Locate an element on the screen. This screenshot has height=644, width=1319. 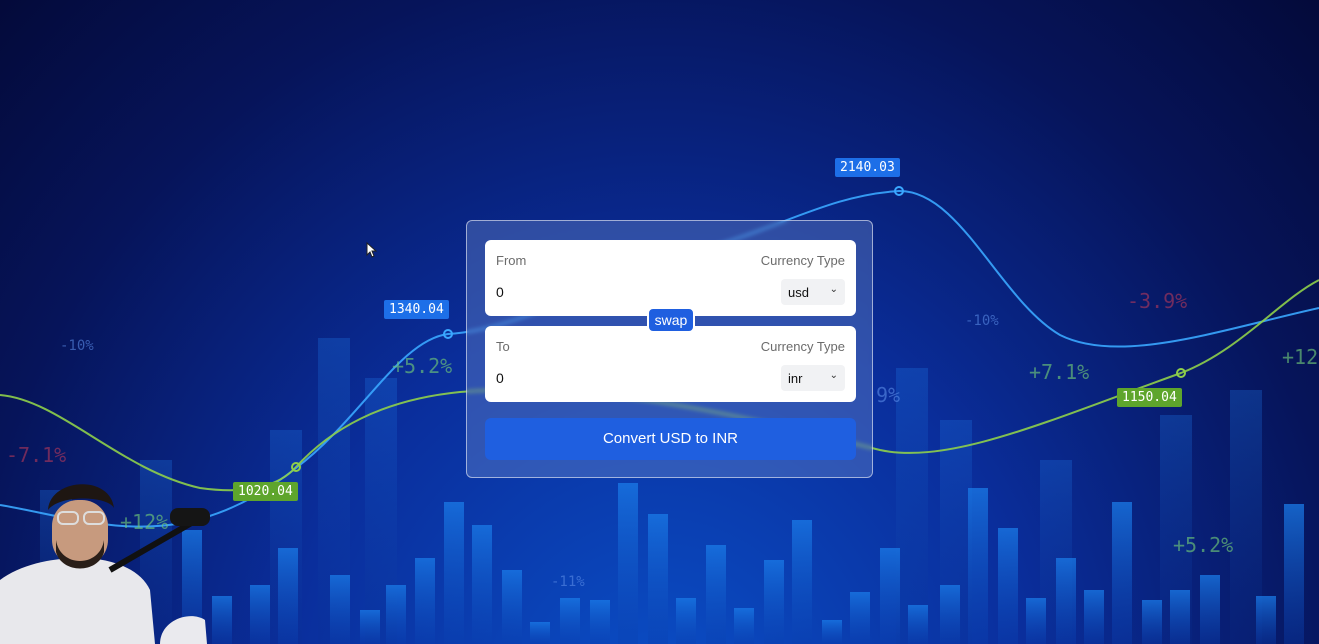
from-currency-value: usd is located at coordinates (798, 292).